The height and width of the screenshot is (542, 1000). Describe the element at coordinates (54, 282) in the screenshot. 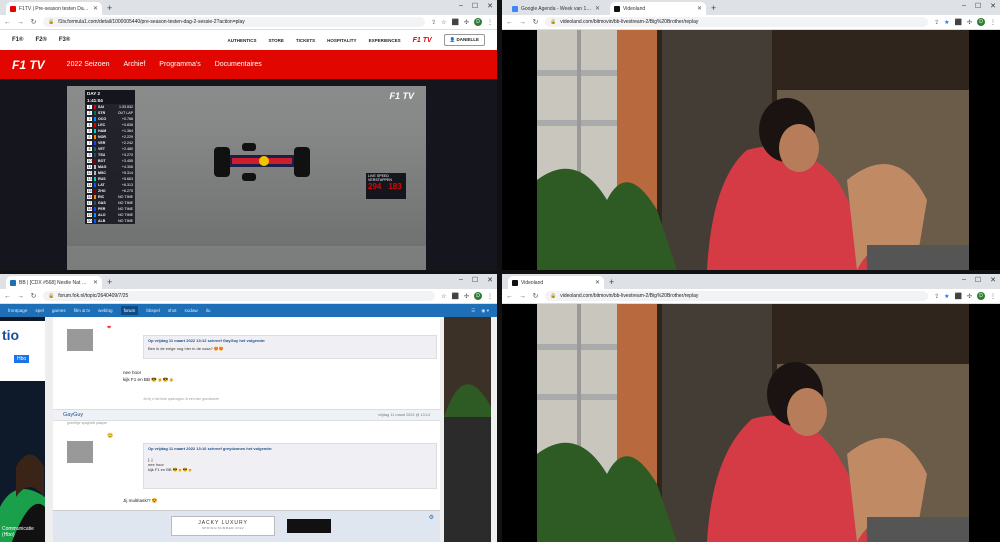

I see `tab-forum: BB | [CDX #568] Nestle Nat mo... ✕` at that location.